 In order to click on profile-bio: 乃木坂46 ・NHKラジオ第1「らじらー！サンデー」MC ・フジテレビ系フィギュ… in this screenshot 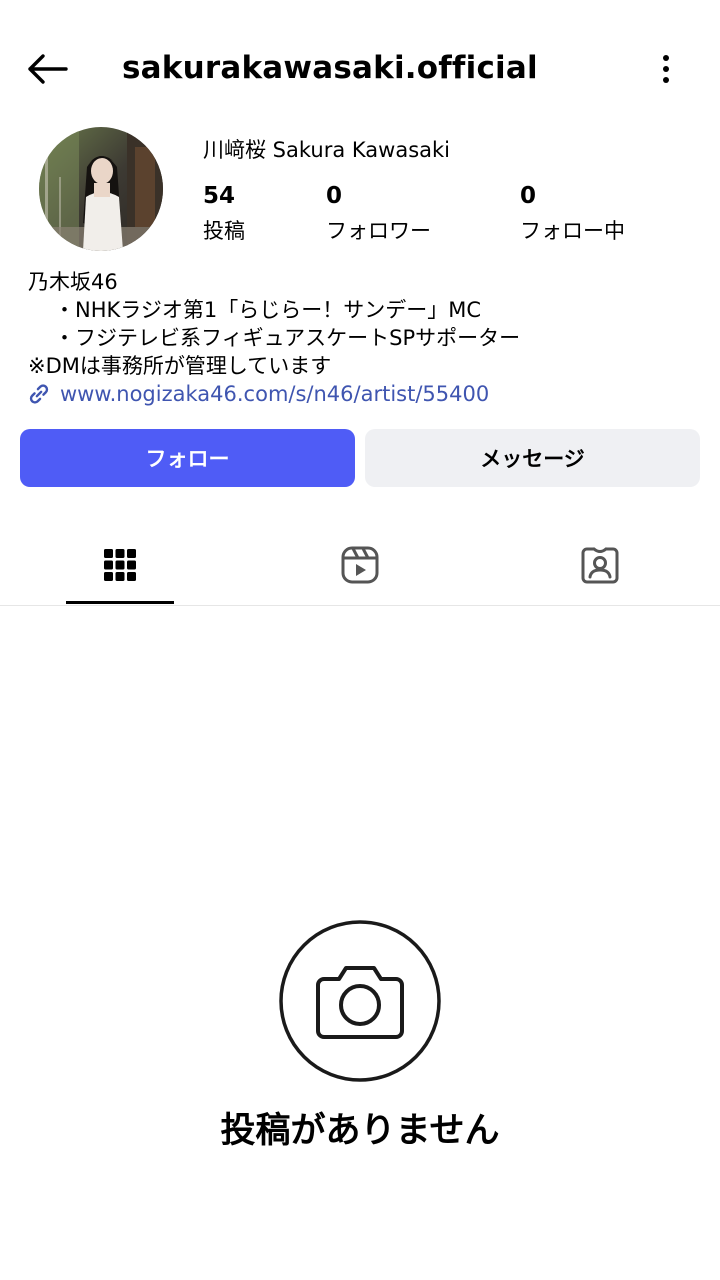, I will do `click(274, 324)`.